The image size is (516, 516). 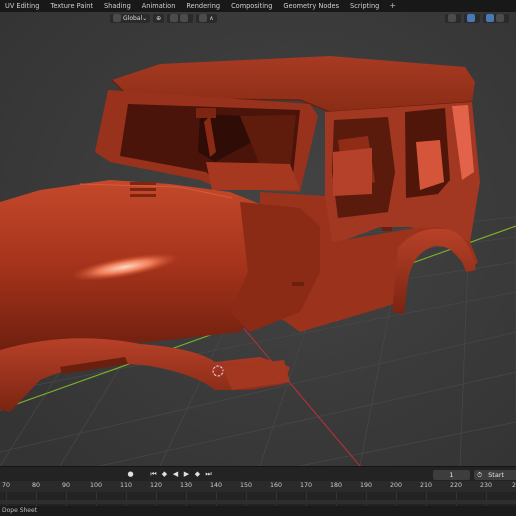 I want to click on viewport-header-center: Global ⌄ ⊕ ∧, so click(x=165, y=18).